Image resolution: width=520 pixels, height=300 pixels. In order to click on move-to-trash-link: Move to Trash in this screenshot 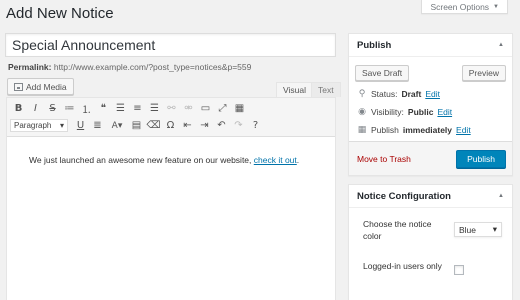, I will do `click(384, 159)`.